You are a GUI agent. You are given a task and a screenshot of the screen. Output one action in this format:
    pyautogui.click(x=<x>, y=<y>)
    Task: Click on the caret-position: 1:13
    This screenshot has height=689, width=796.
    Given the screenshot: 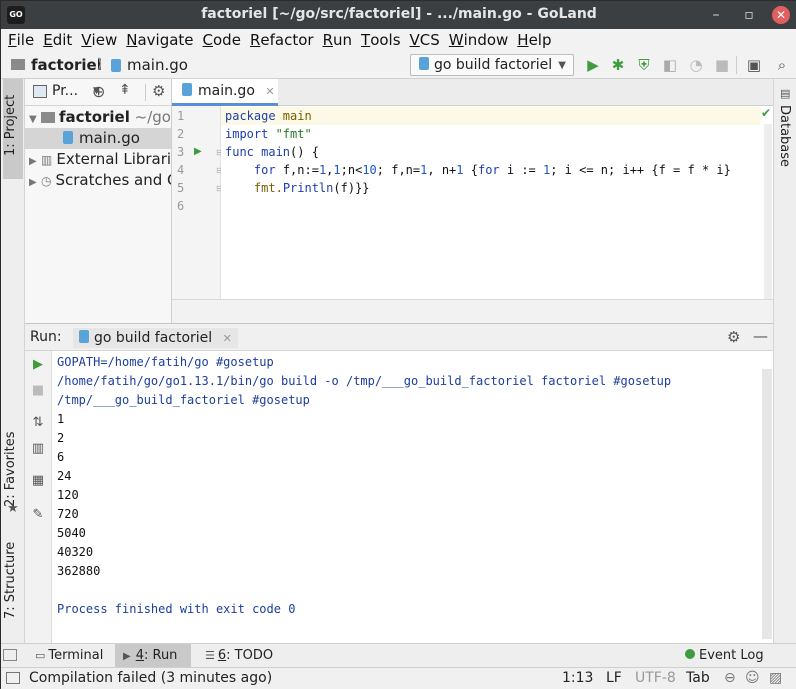 What is the action you would take?
    pyautogui.click(x=577, y=678)
    